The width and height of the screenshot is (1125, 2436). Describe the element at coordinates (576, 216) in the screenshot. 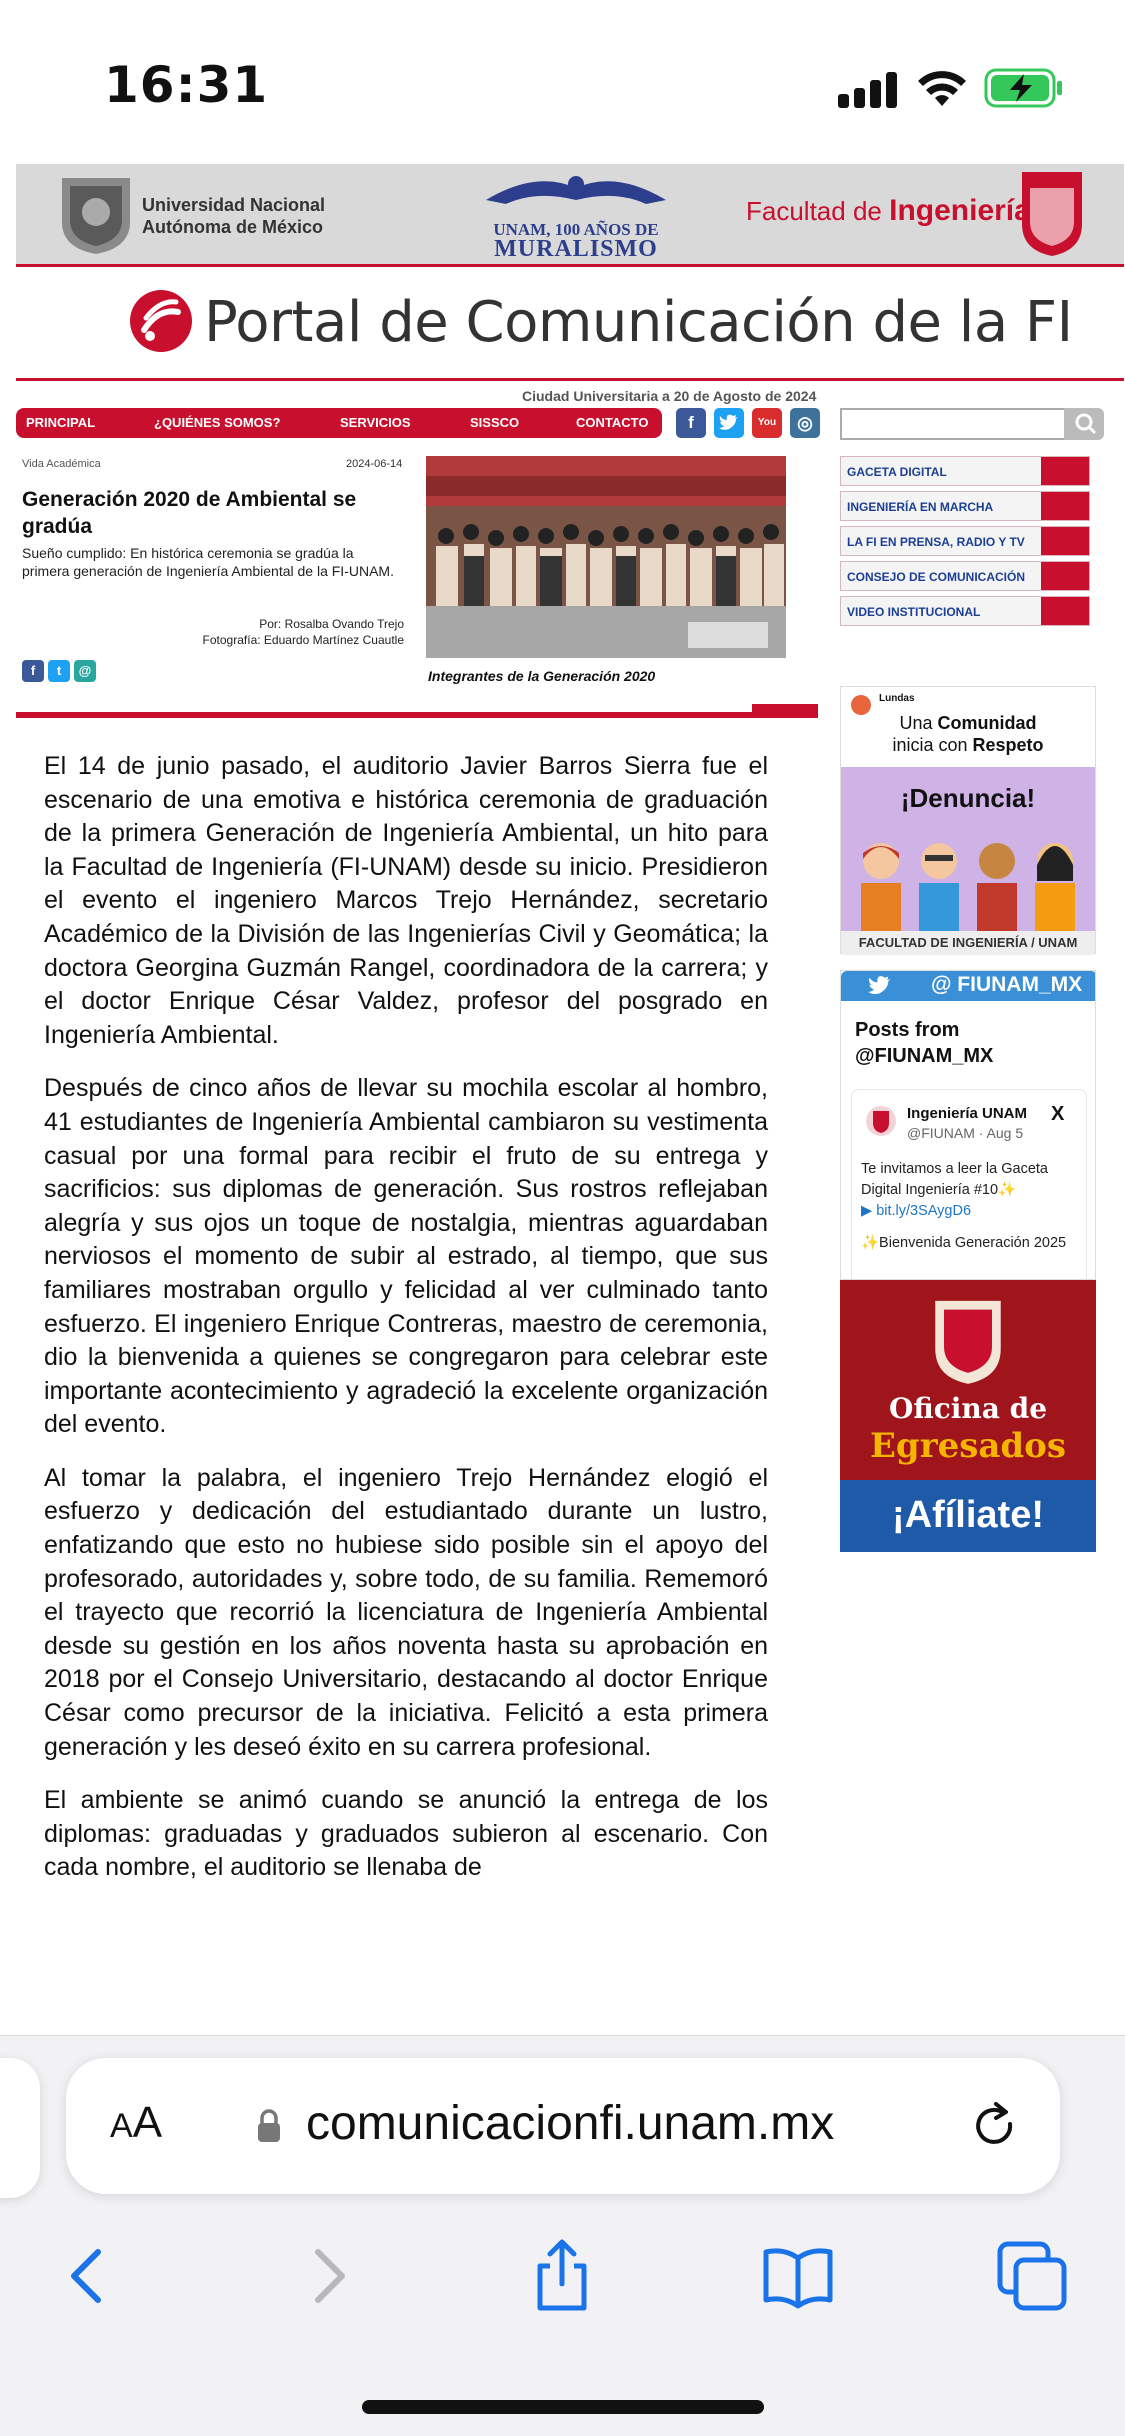

I see `muralismo-logo: UNAM, 100 AÑOS DE MURALISMO` at that location.